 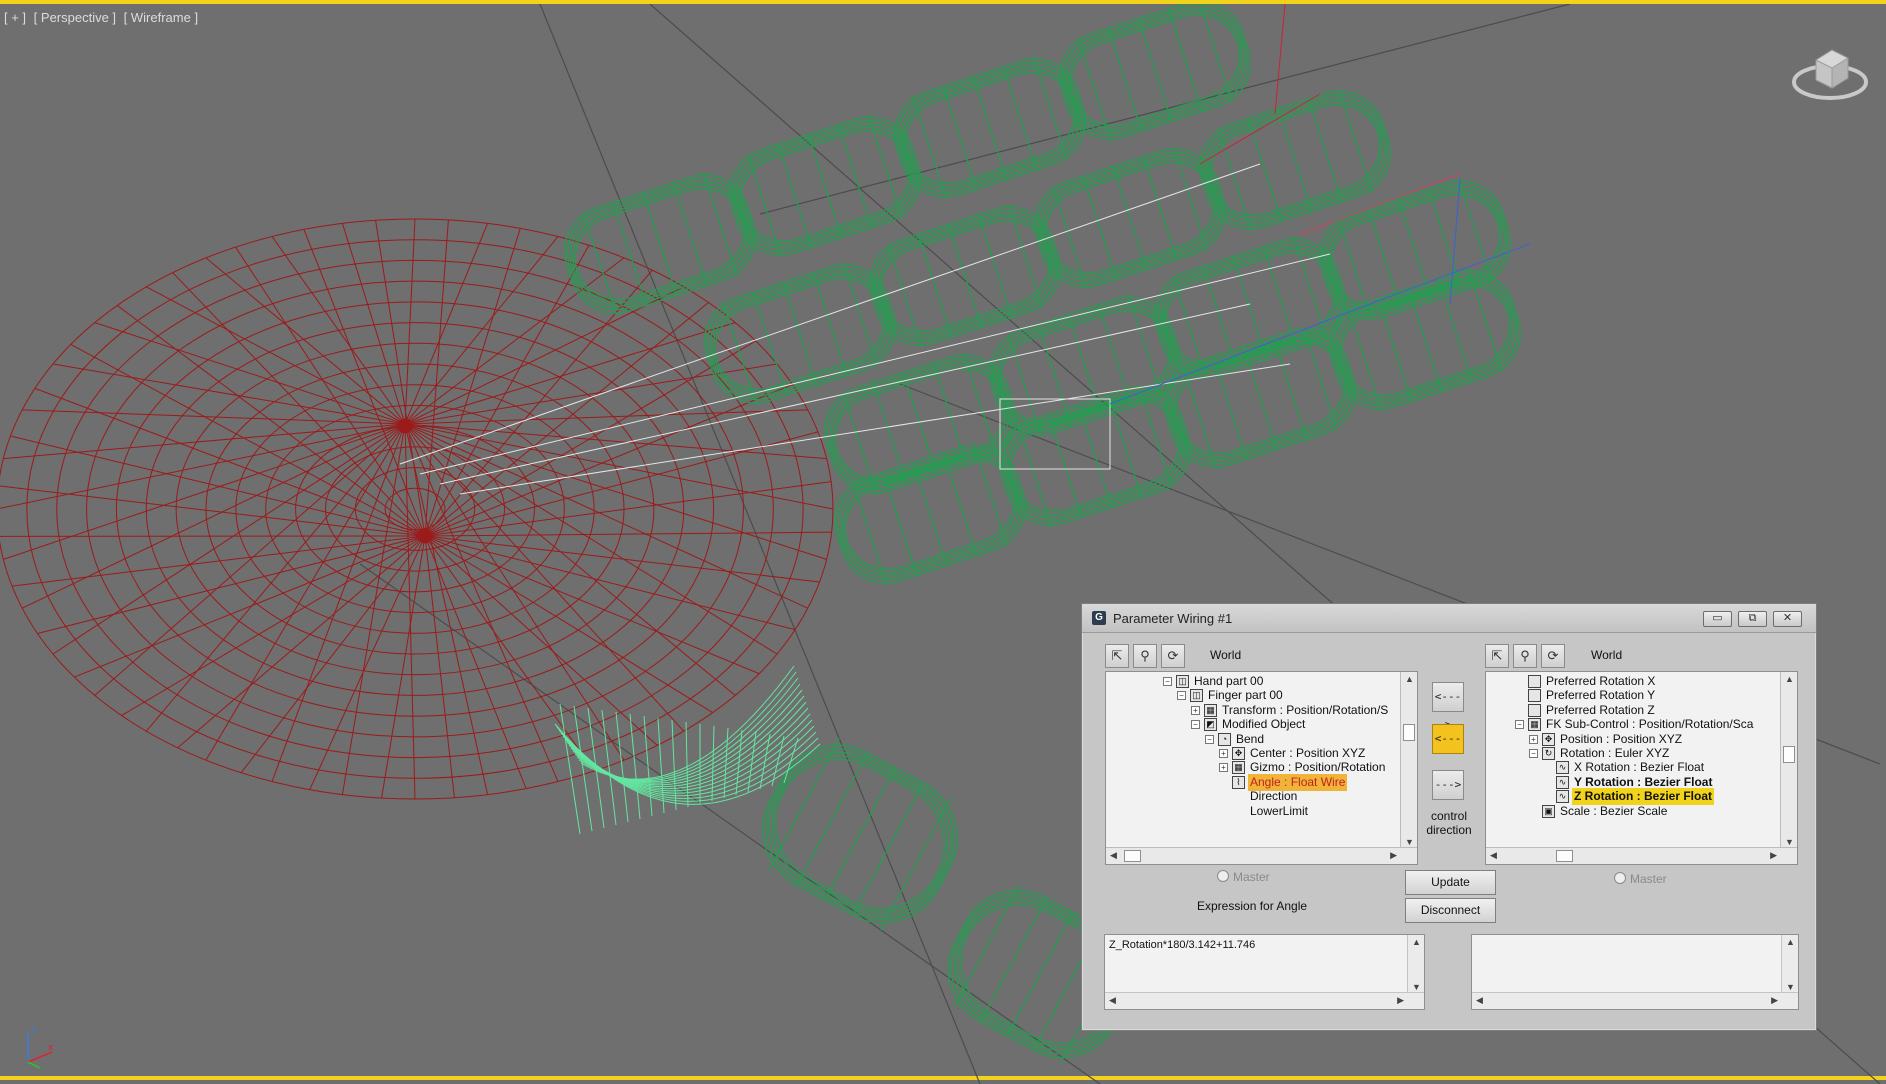 I want to click on right-world-label: World, so click(x=1606, y=655).